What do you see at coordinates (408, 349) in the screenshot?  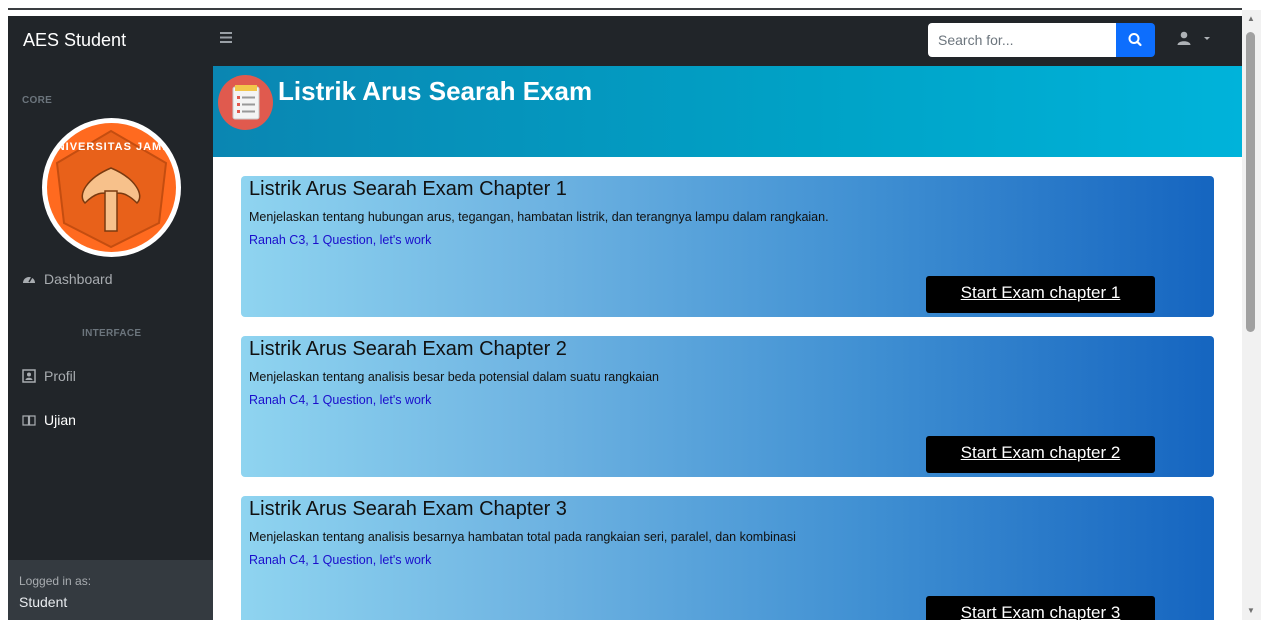 I see `exam-title: Listrik Arus Searah Exam Chapter 2` at bounding box center [408, 349].